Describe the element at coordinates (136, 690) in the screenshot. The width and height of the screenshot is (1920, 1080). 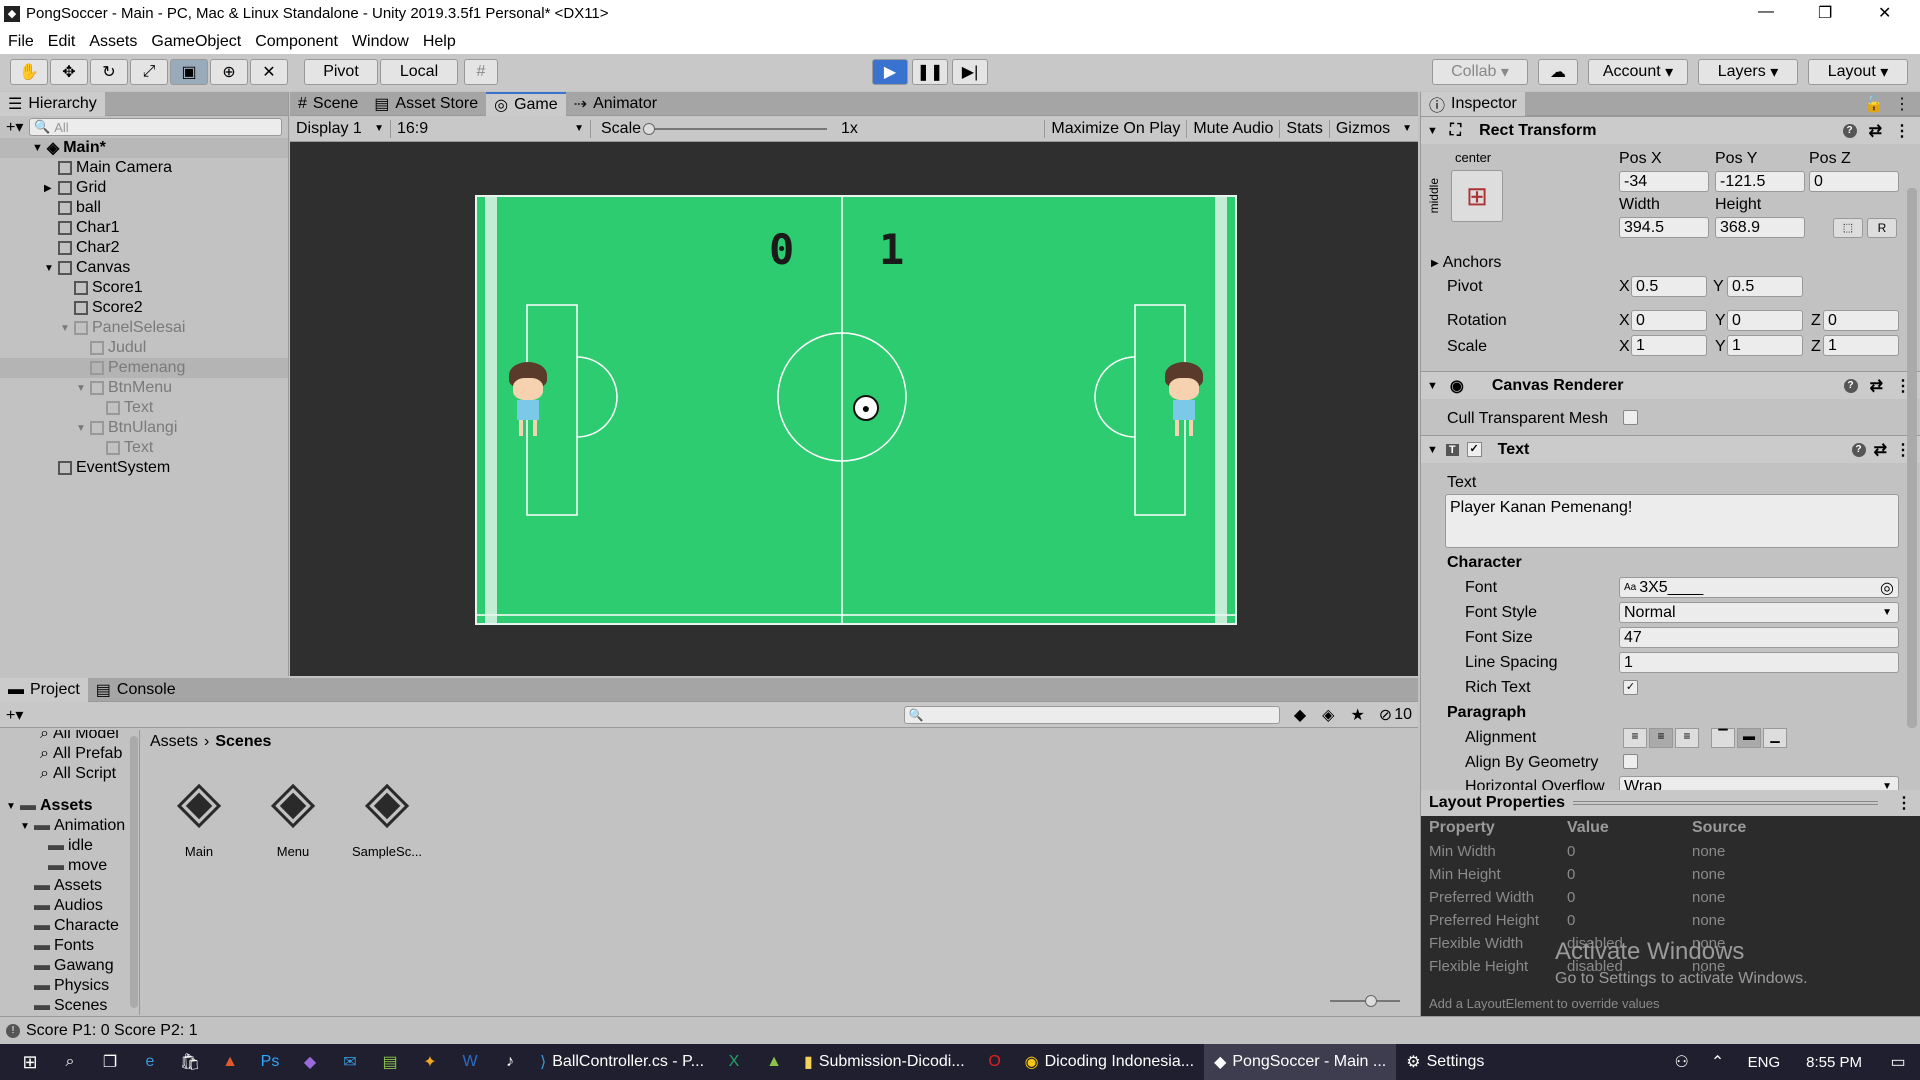
I see `tab-console: ▤ Console` at that location.